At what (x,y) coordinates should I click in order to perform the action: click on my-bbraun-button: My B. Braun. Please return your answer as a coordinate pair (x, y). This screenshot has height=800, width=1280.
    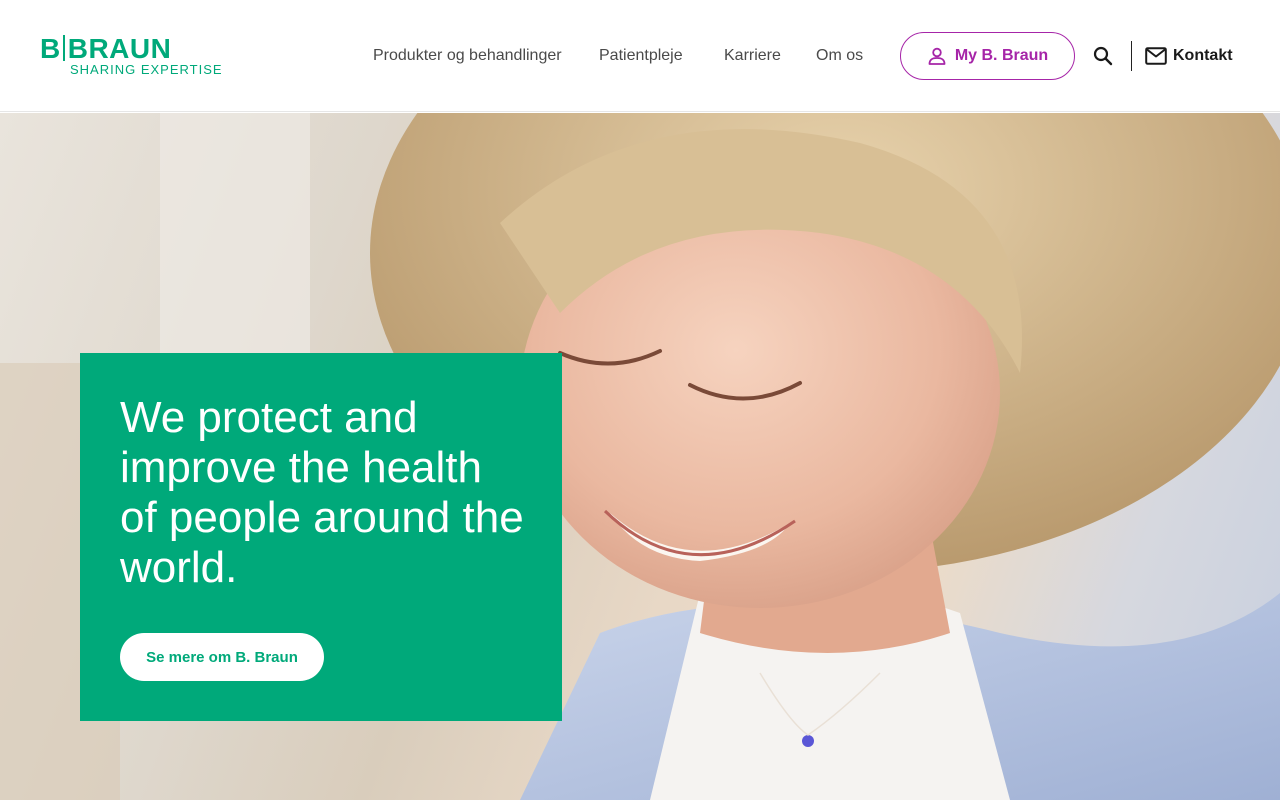
    Looking at the image, I should click on (987, 56).